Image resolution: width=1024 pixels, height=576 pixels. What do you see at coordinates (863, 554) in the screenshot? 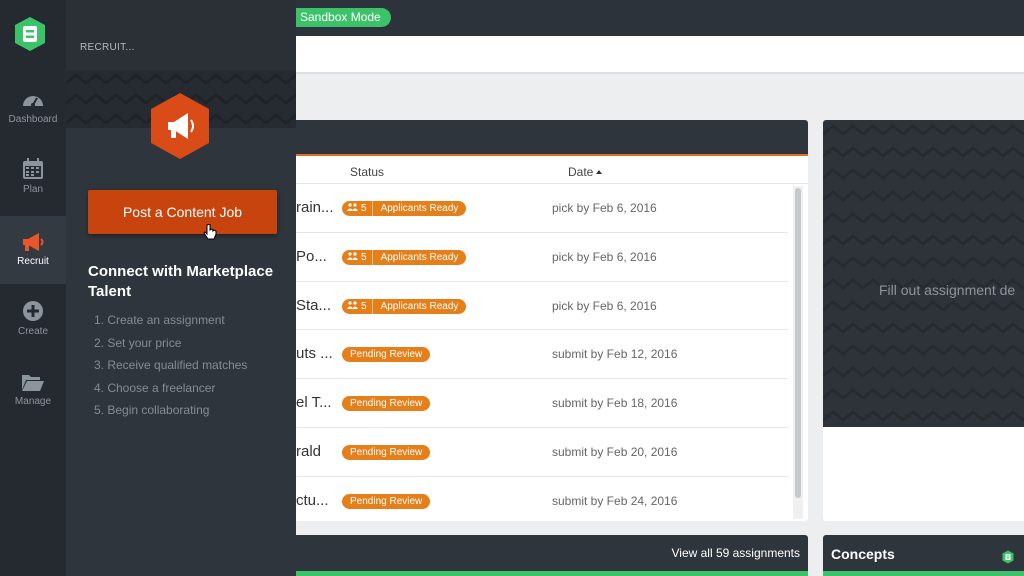
I see `concepts-title: Concepts` at bounding box center [863, 554].